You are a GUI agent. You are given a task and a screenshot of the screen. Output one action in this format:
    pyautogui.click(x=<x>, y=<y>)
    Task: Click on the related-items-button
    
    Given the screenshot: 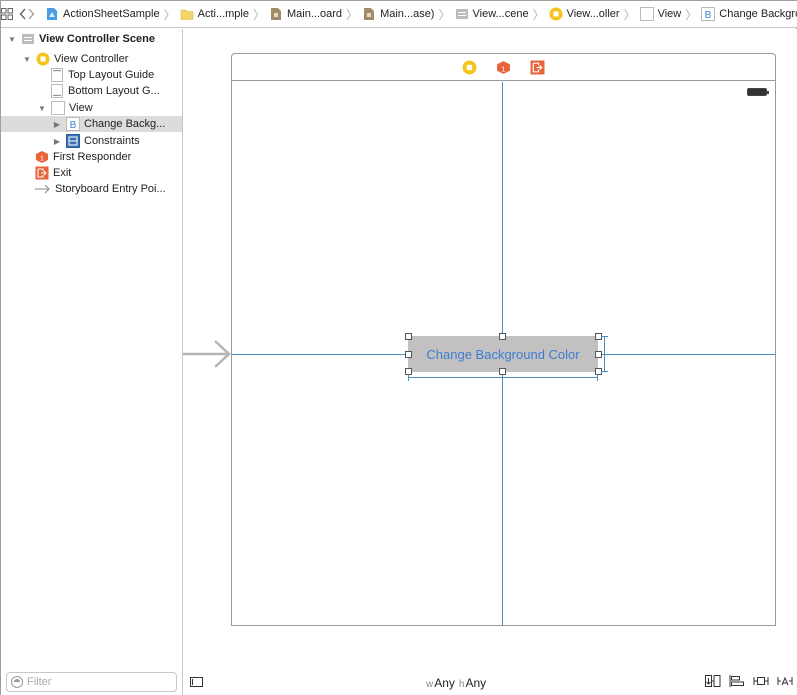 What is the action you would take?
    pyautogui.click(x=7, y=14)
    